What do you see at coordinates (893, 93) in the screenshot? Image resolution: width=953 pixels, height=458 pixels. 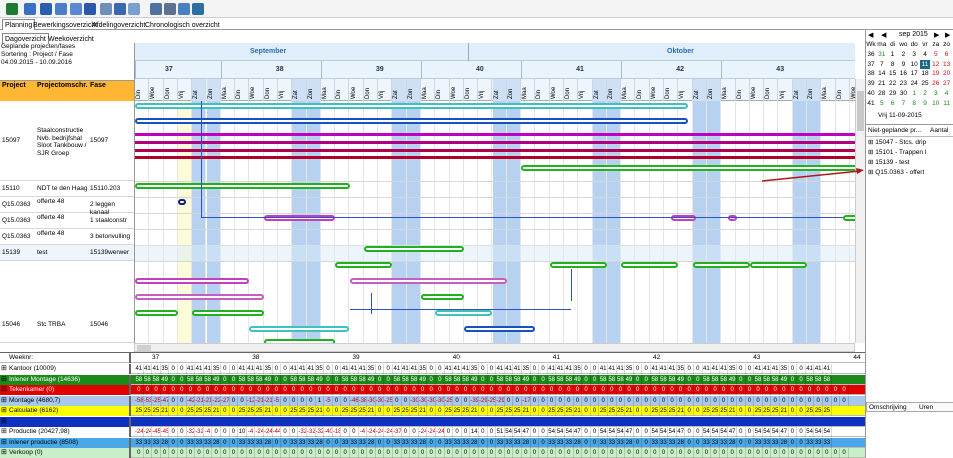 I see `calendar-day: 29` at bounding box center [893, 93].